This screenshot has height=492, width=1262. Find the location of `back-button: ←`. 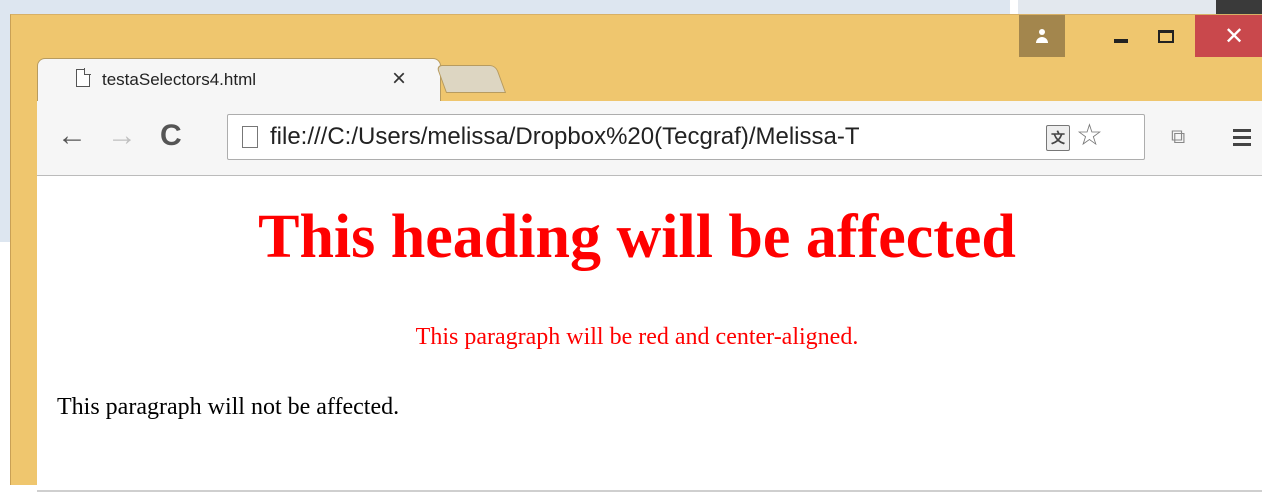

back-button: ← is located at coordinates (72, 136).